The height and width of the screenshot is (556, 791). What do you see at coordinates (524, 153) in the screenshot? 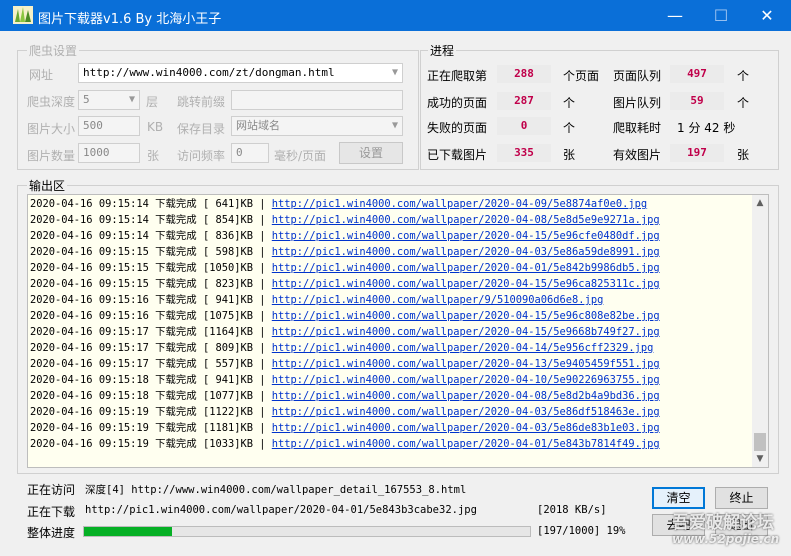
I see `downloaded-value: 335` at bounding box center [524, 153].